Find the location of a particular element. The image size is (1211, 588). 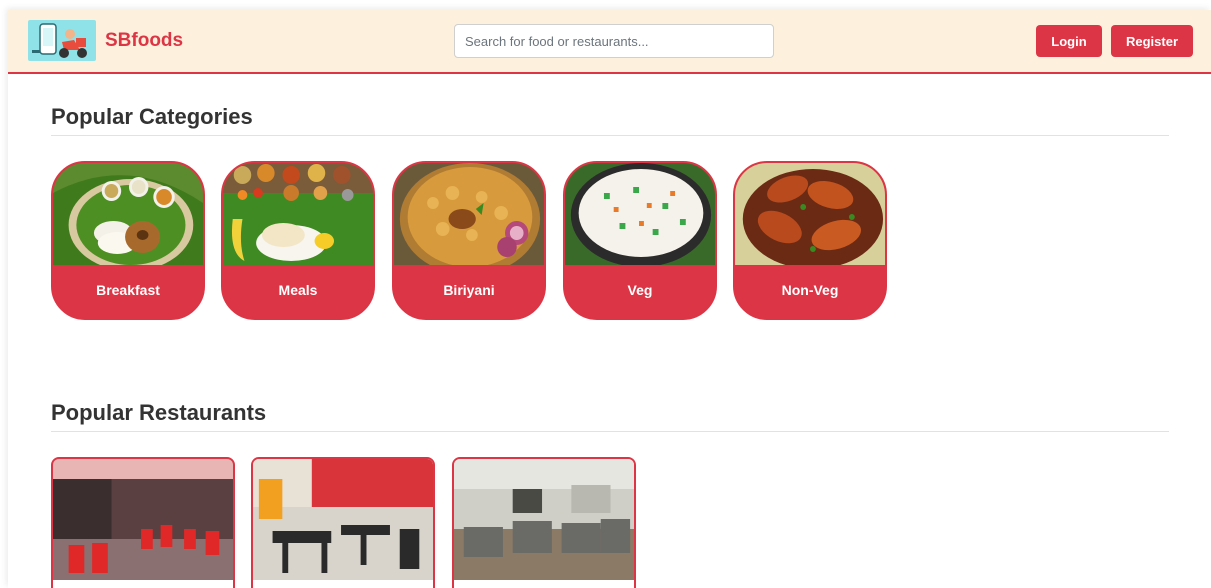

restaurants-title: Popular Restaurants is located at coordinates (159, 412).